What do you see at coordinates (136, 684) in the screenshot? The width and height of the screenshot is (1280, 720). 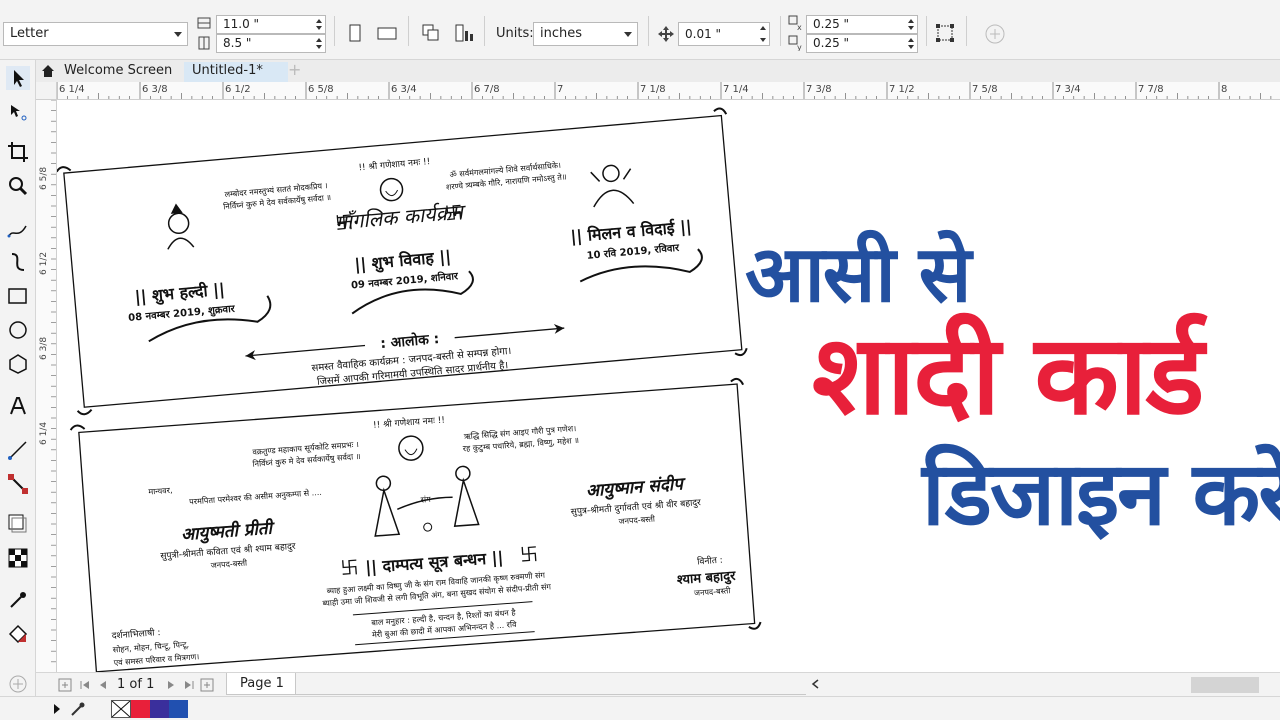 I see `page-counter: 1 of 1` at bounding box center [136, 684].